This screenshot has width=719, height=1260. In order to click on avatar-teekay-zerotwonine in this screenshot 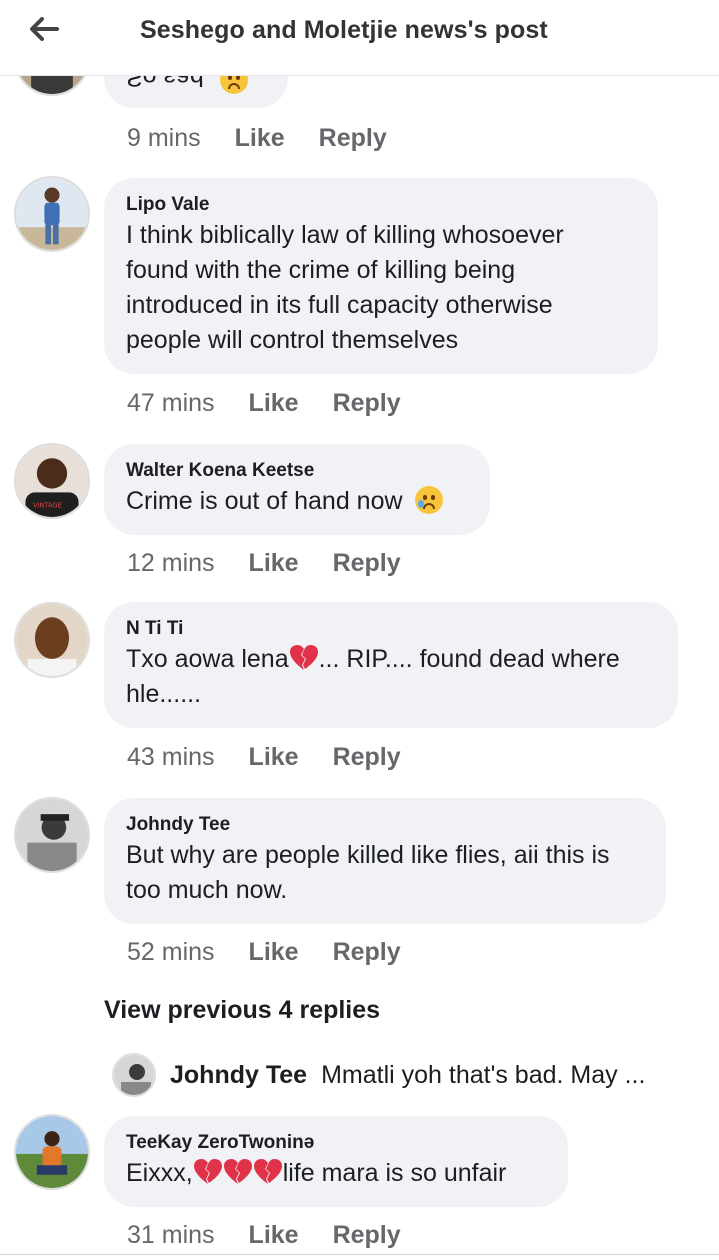, I will do `click(52, 1152)`.